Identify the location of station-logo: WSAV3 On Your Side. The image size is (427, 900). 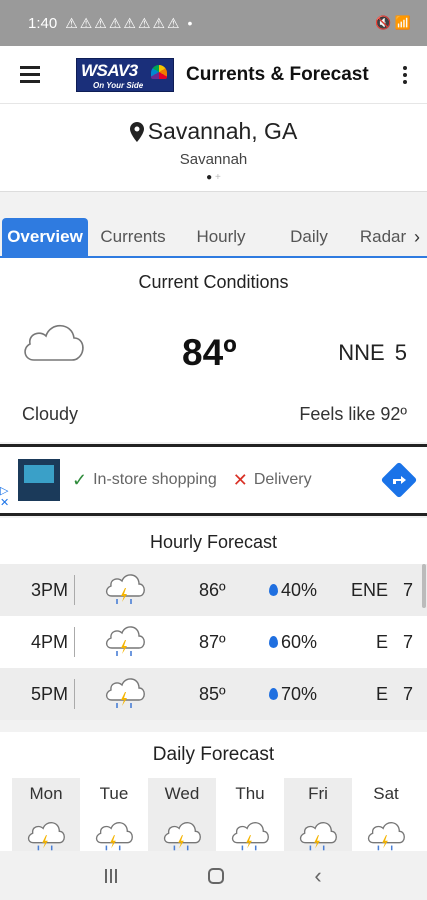
(125, 74).